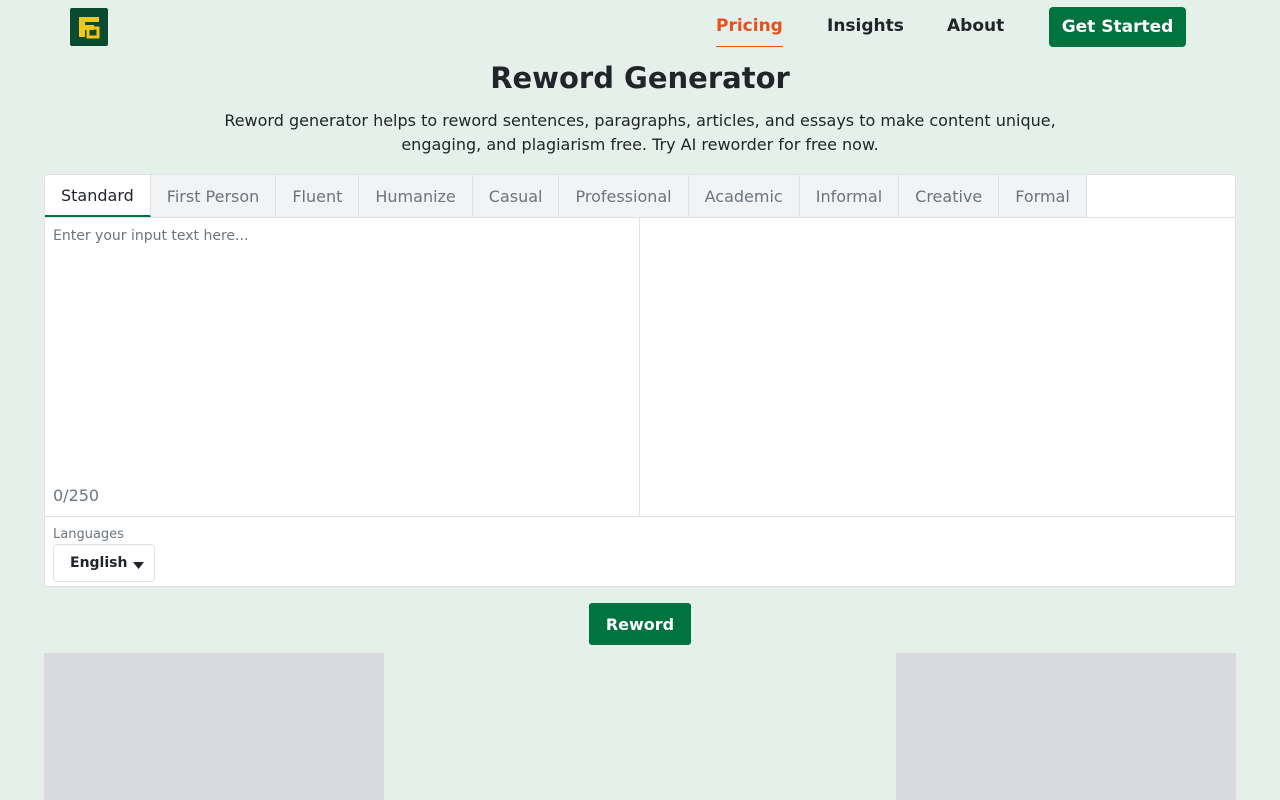 Image resolution: width=1280 pixels, height=800 pixels. What do you see at coordinates (1043, 196) in the screenshot?
I see `tab-formal: Formal` at bounding box center [1043, 196].